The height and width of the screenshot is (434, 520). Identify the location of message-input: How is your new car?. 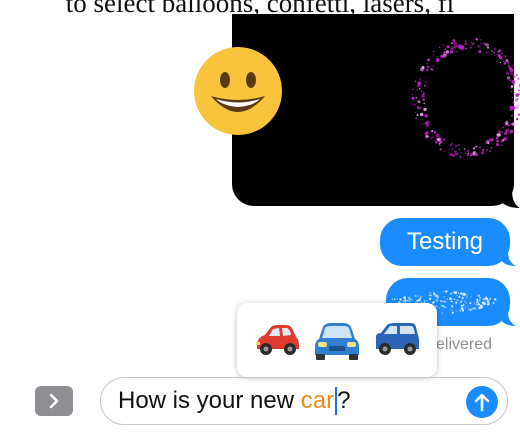
(304, 401).